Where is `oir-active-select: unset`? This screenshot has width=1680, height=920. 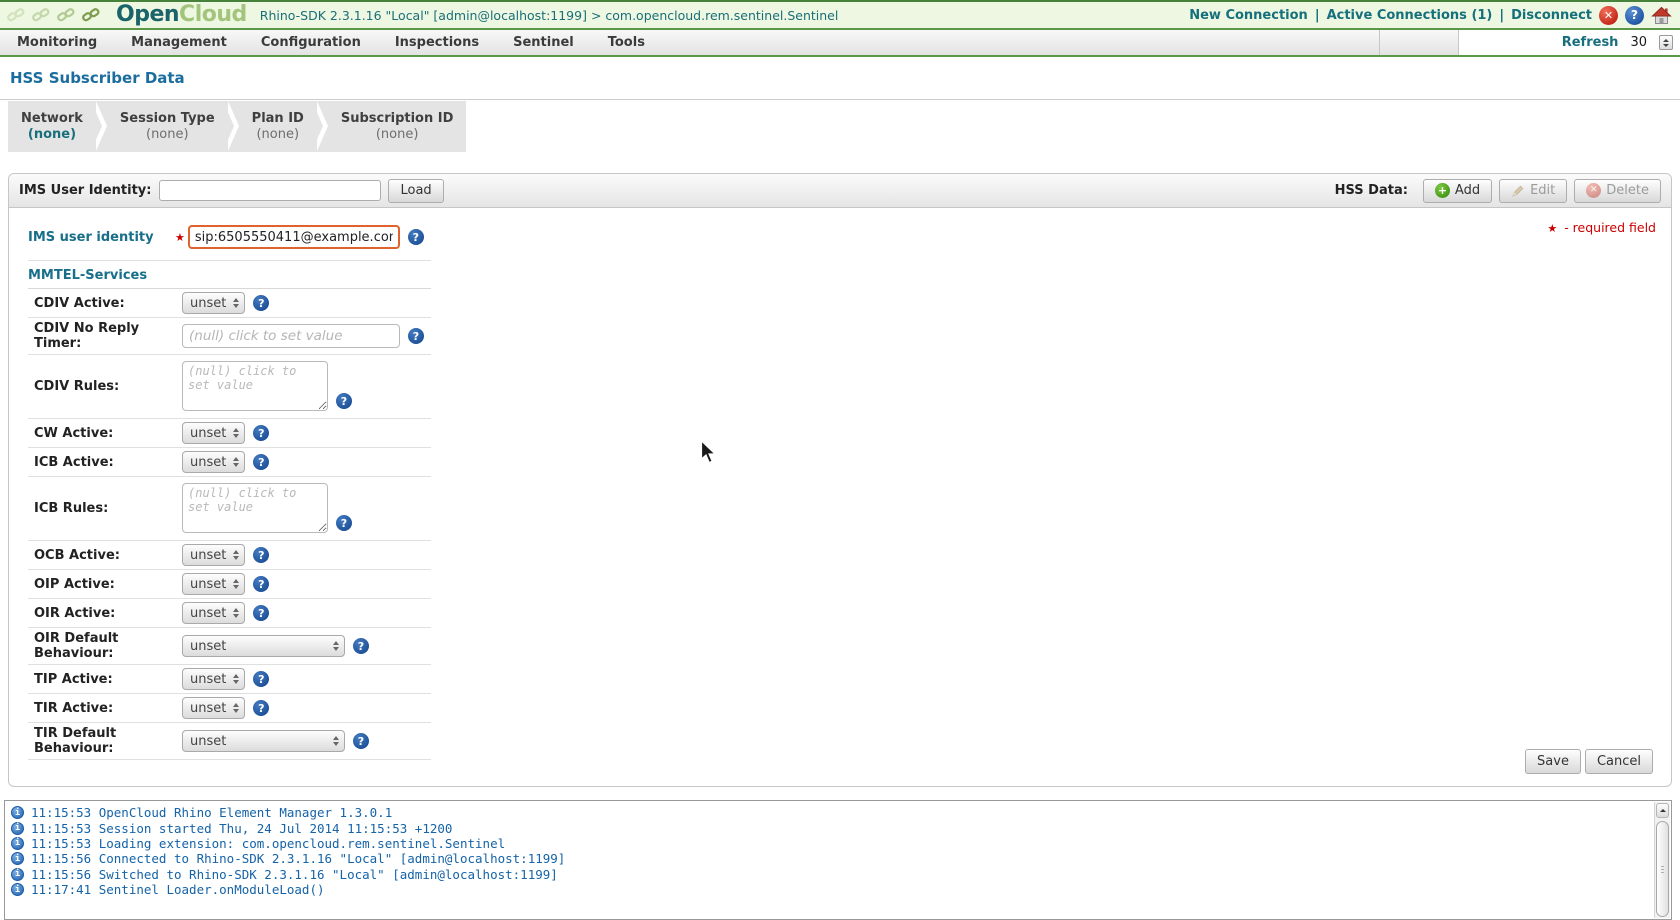
oir-active-select: unset is located at coordinates (214, 613).